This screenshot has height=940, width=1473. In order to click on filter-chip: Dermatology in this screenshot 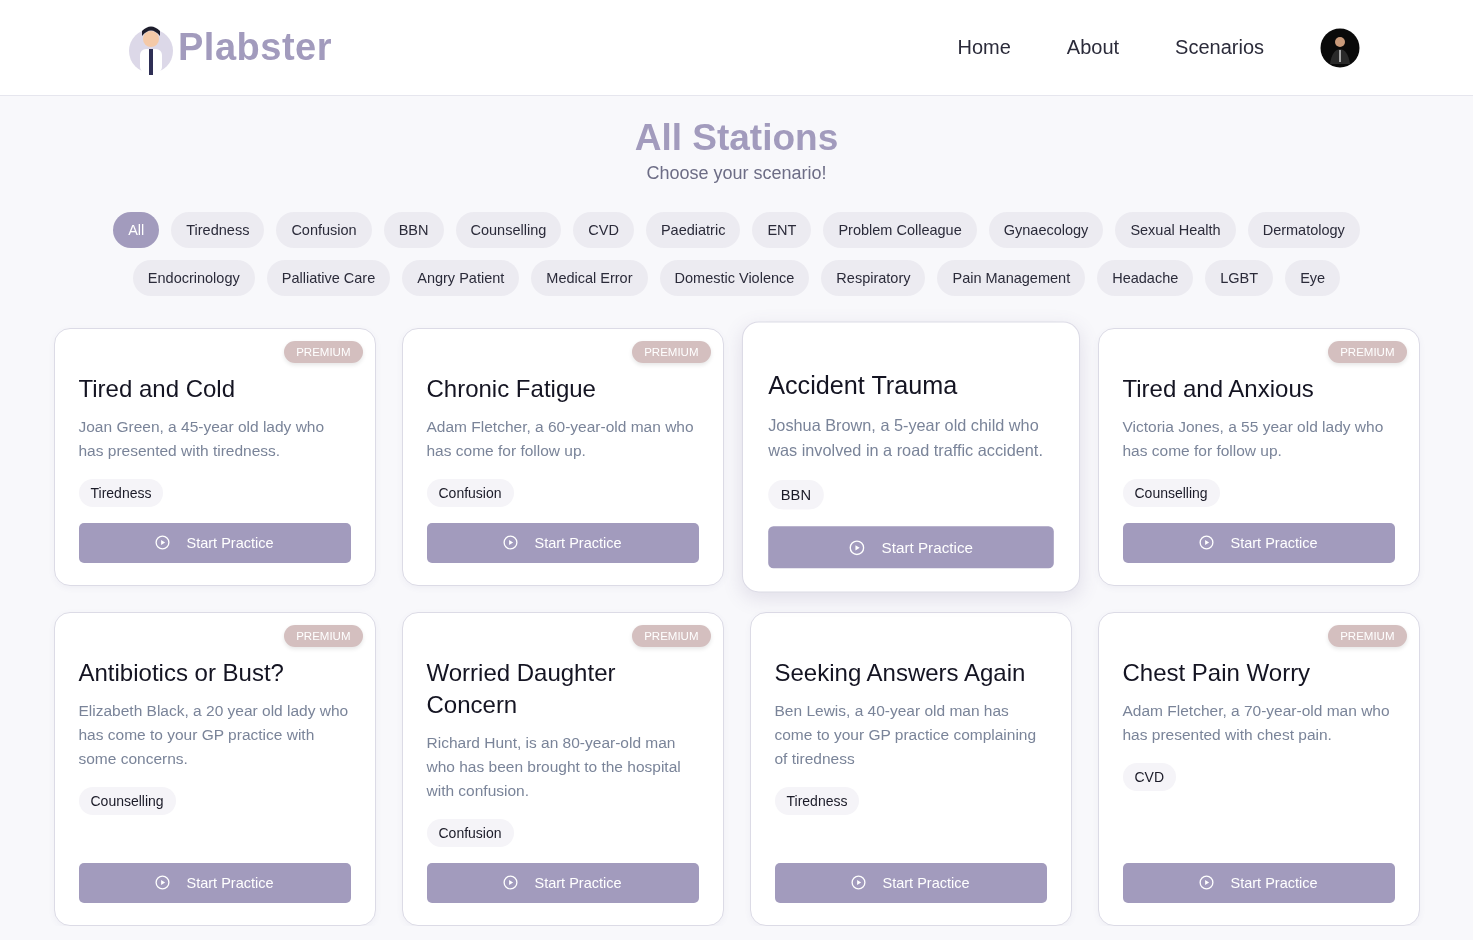, I will do `click(1303, 229)`.